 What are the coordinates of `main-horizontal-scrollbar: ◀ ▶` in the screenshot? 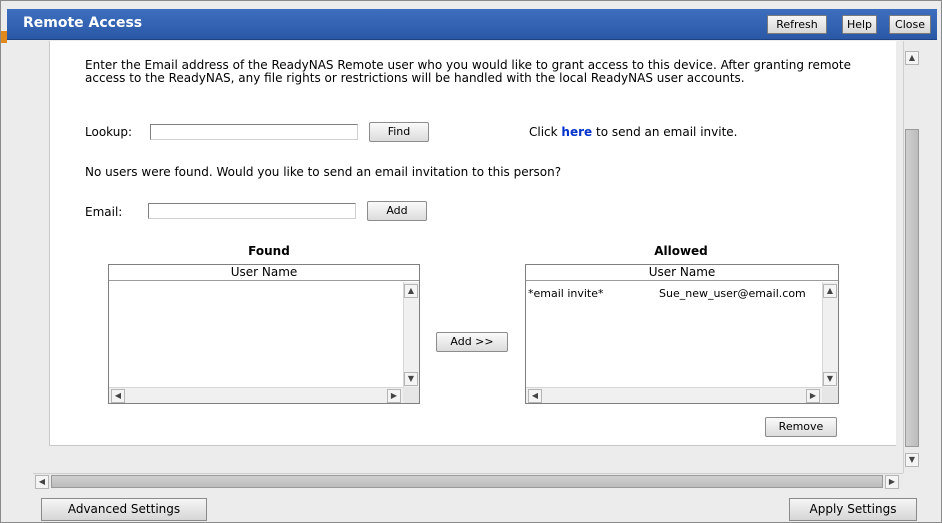 It's located at (468, 481).